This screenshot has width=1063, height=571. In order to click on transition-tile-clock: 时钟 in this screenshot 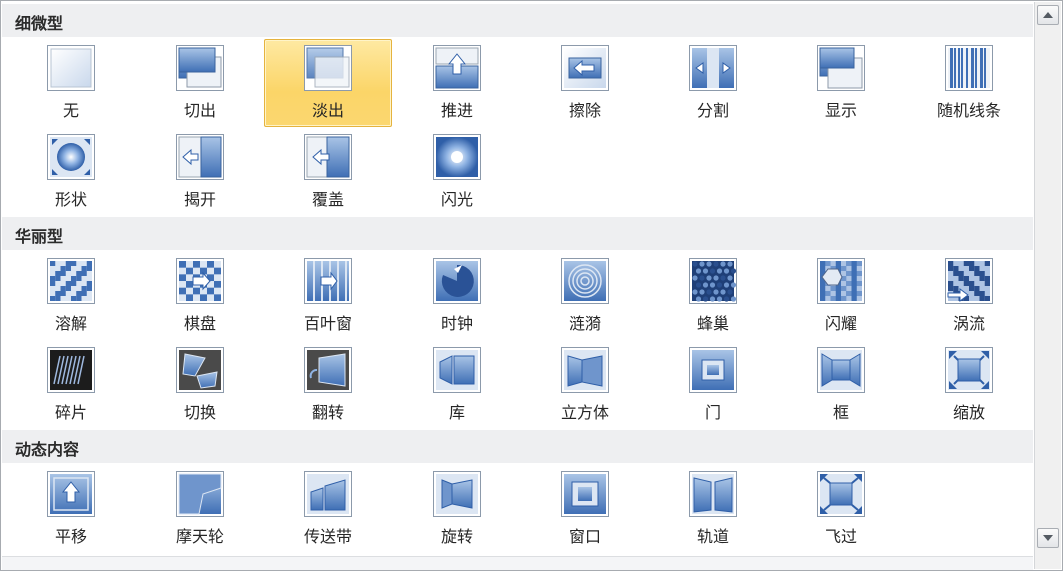, I will do `click(457, 296)`.